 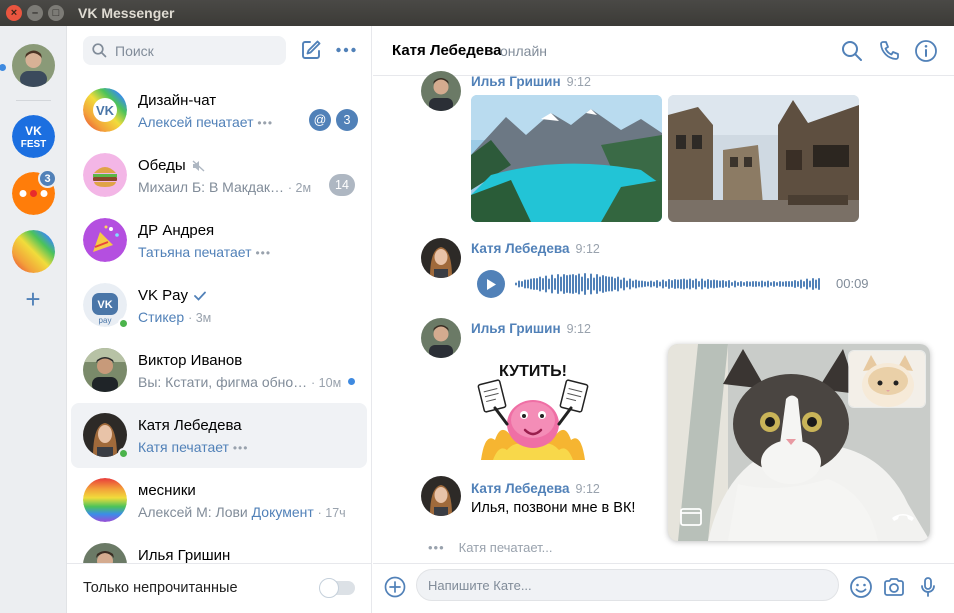 What do you see at coordinates (763, 158) in the screenshot?
I see `photo-attachment-street` at bounding box center [763, 158].